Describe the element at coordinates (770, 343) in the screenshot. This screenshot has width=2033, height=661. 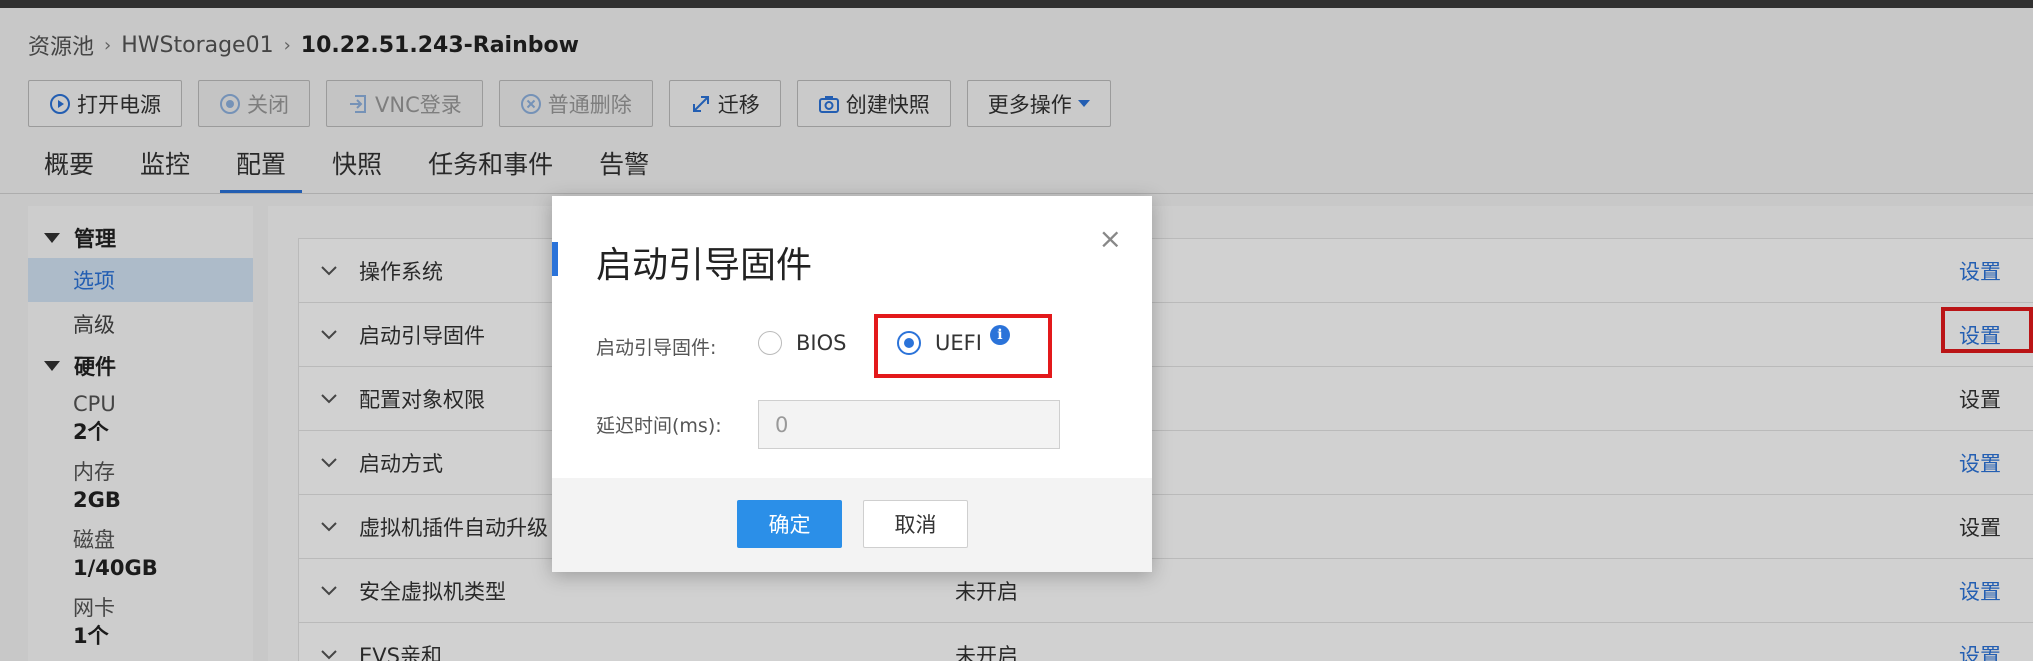
I see `radio-bios-dot` at that location.